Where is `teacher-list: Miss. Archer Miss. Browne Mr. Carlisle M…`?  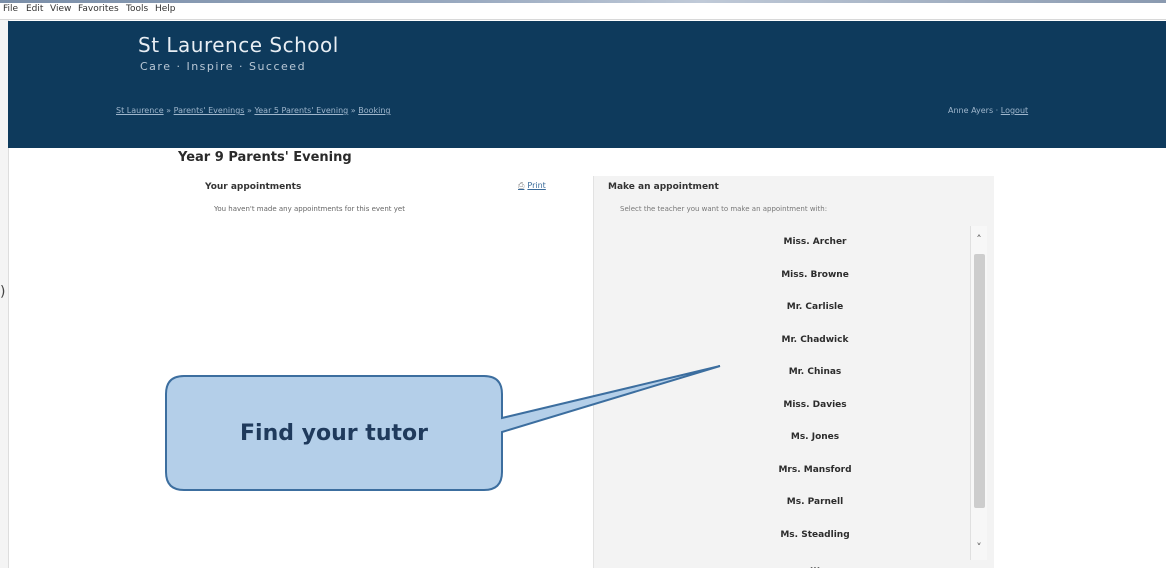
teacher-list: Miss. Archer Miss. Browne Mr. Carlisle M… is located at coordinates (815, 397).